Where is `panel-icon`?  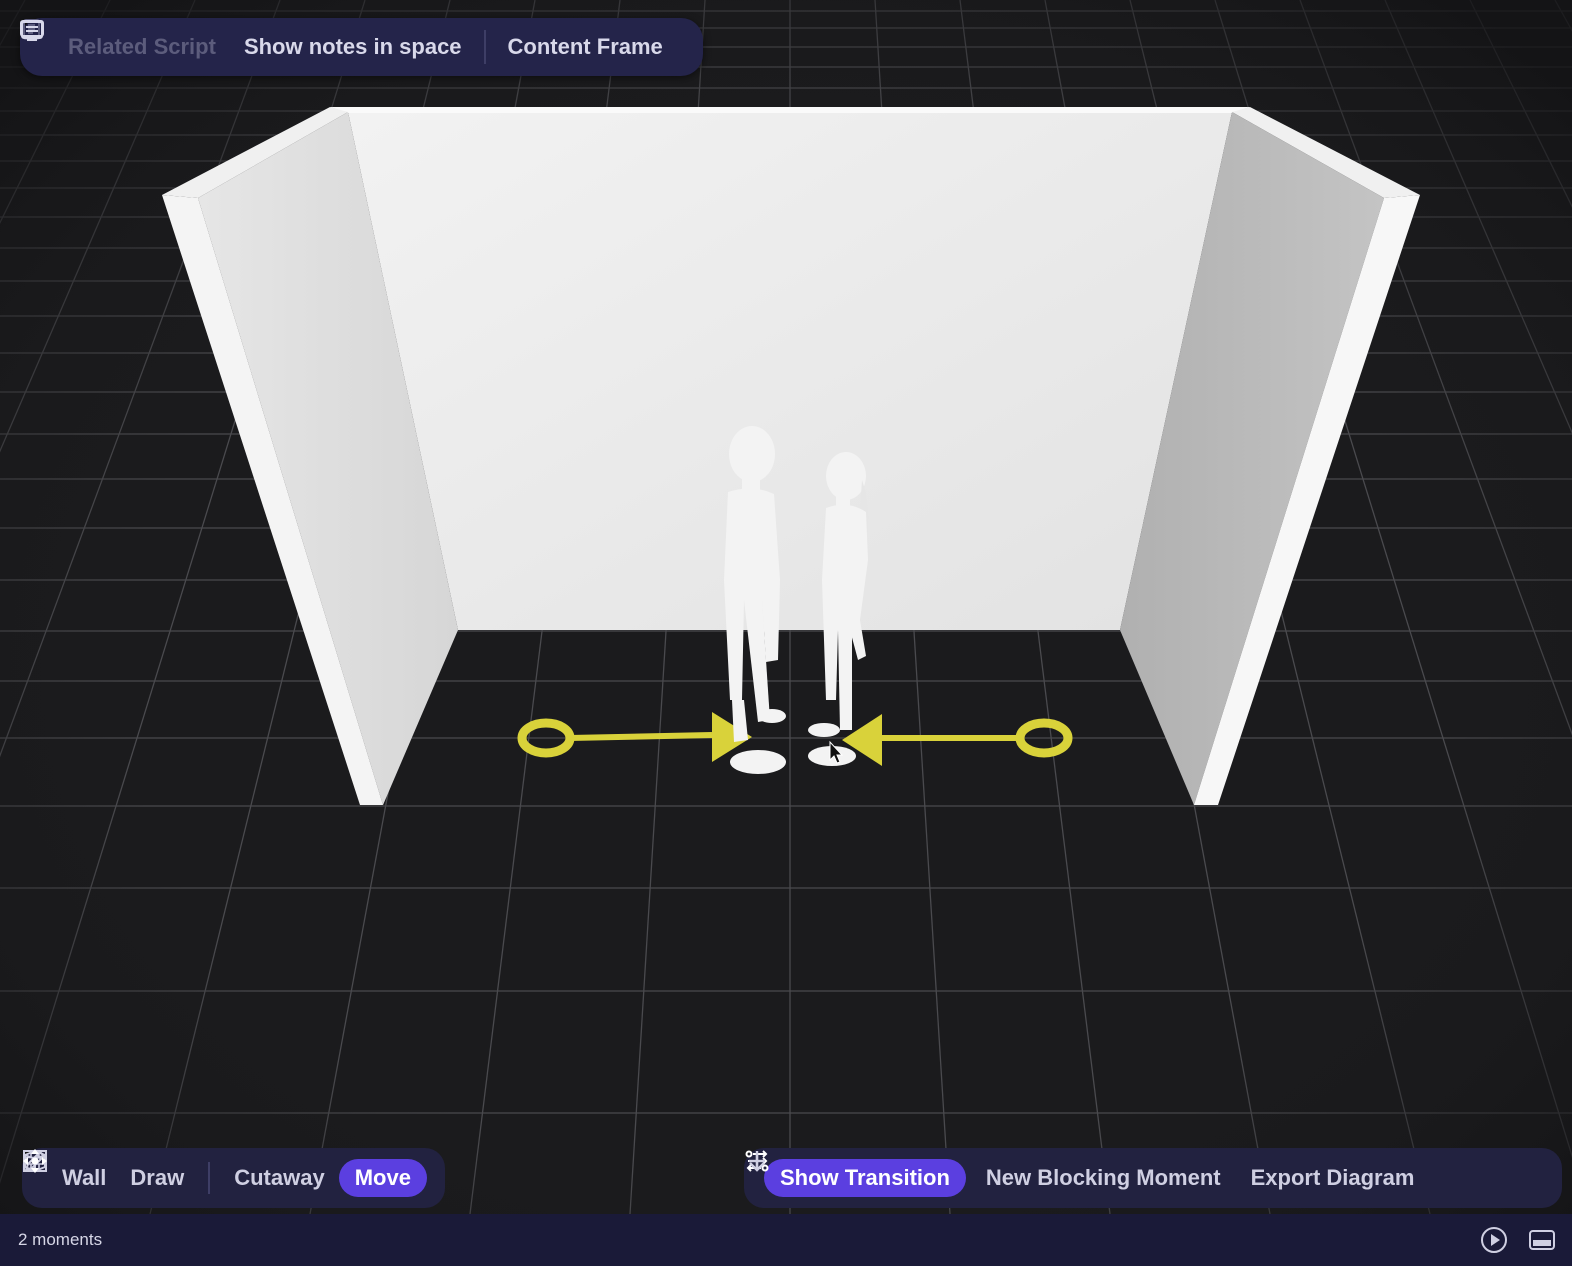
panel-icon is located at coordinates (1542, 1240).